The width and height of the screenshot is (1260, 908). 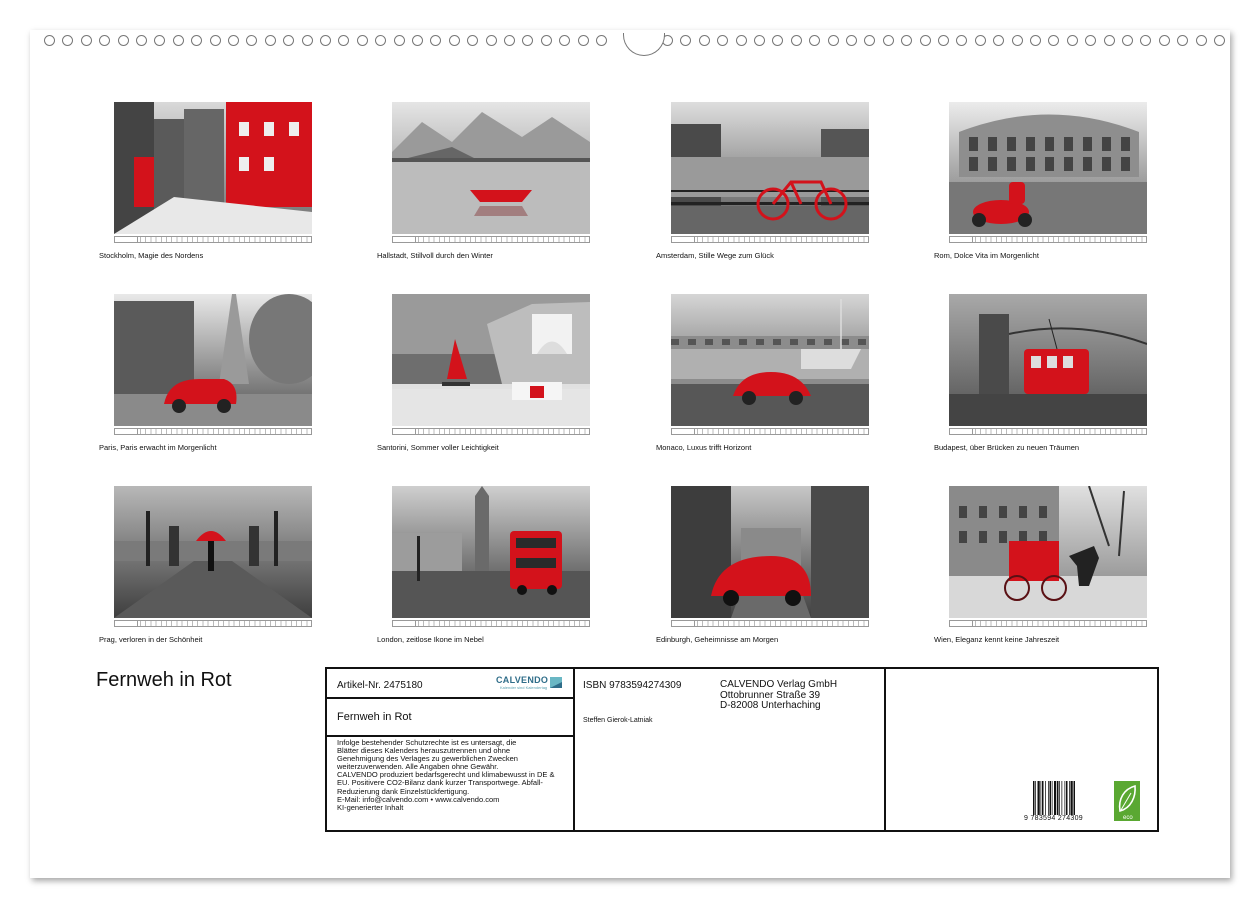 What do you see at coordinates (158, 447) in the screenshot?
I see `month-caption: Paris, Paris erwacht im Morgenlicht` at bounding box center [158, 447].